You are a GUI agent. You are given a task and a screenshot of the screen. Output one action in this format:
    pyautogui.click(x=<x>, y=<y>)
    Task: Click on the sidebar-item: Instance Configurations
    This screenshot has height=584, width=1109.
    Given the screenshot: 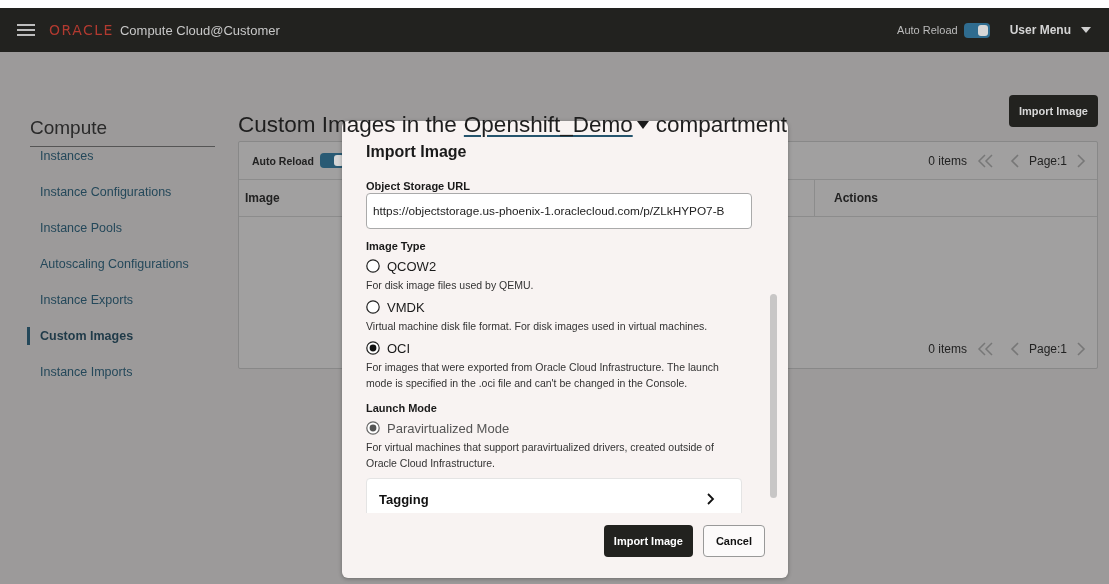 What is the action you would take?
    pyautogui.click(x=121, y=192)
    